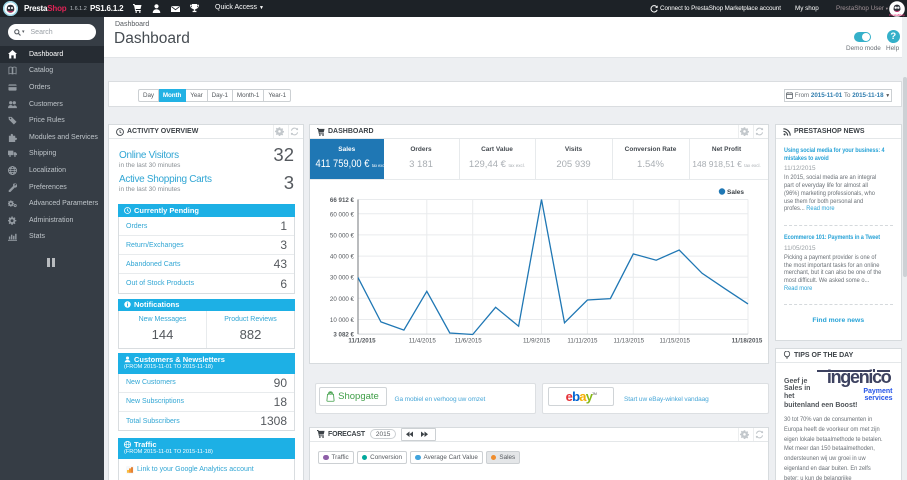 The image size is (907, 480). Describe the element at coordinates (342, 235) in the screenshot. I see `svg-text: 50 000 €` at that location.